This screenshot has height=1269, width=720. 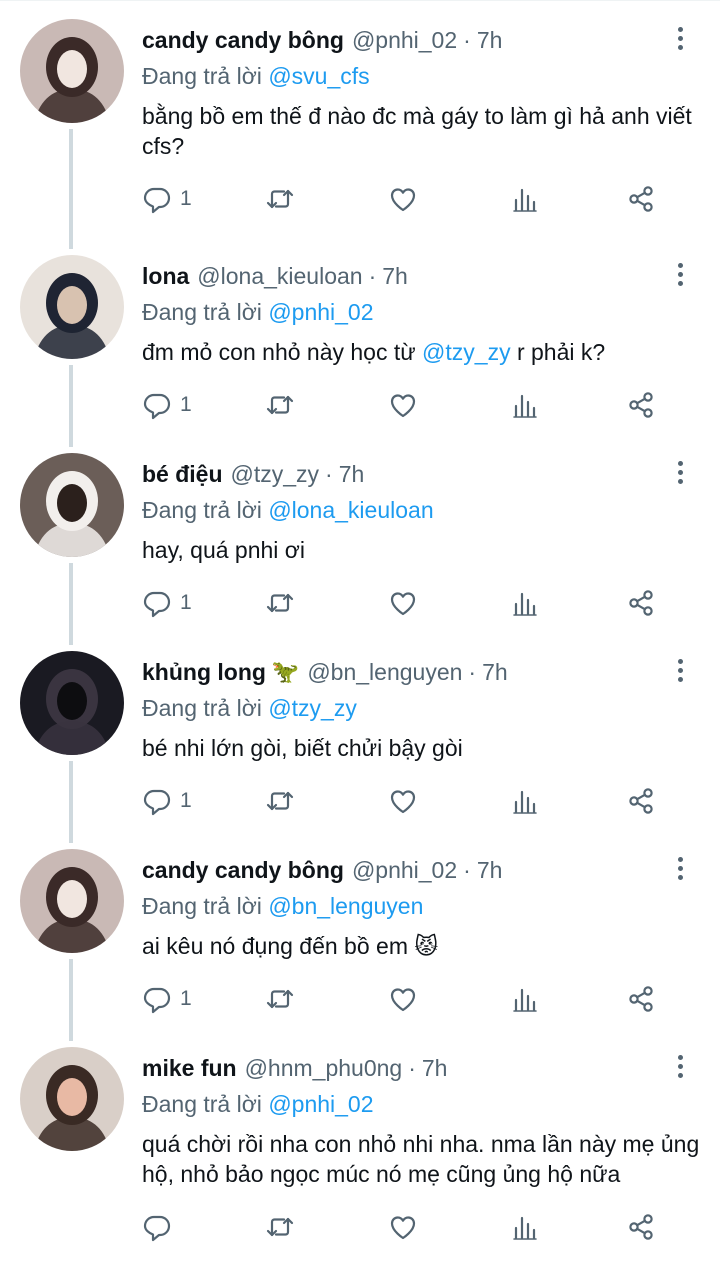 What do you see at coordinates (312, 708) in the screenshot?
I see `replying-to-mention: @tzy_zy` at bounding box center [312, 708].